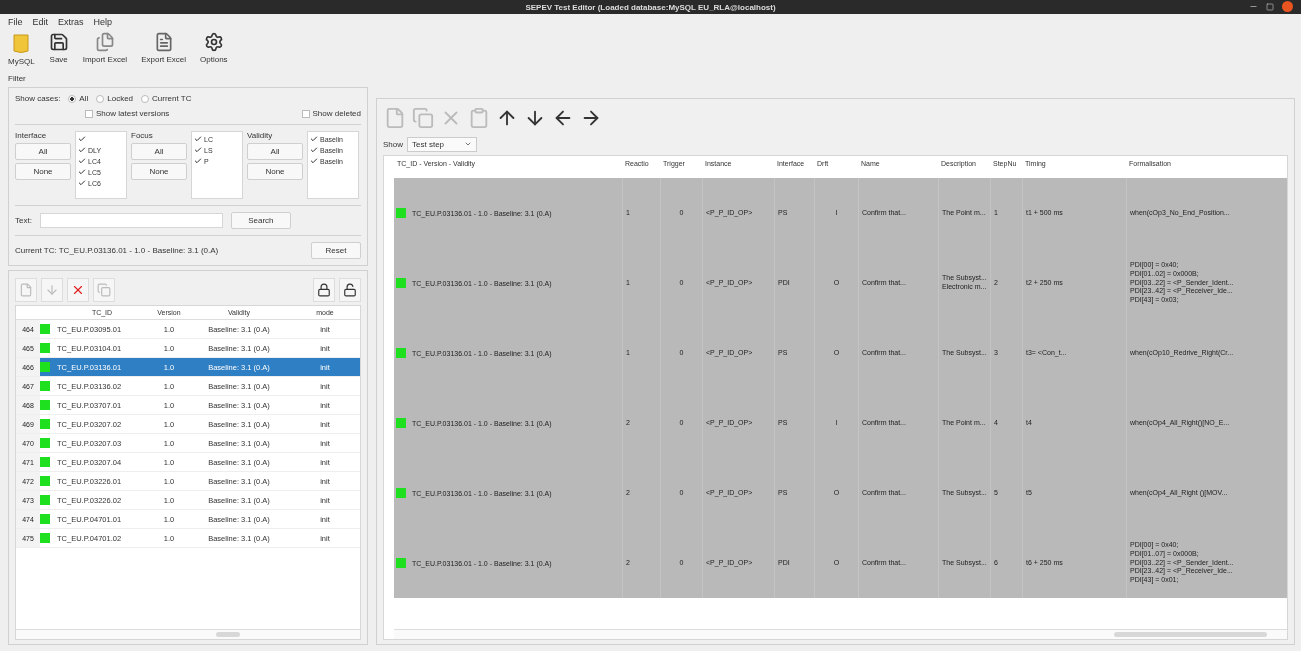  I want to click on checkbox-label: Show deleted, so click(336, 113).